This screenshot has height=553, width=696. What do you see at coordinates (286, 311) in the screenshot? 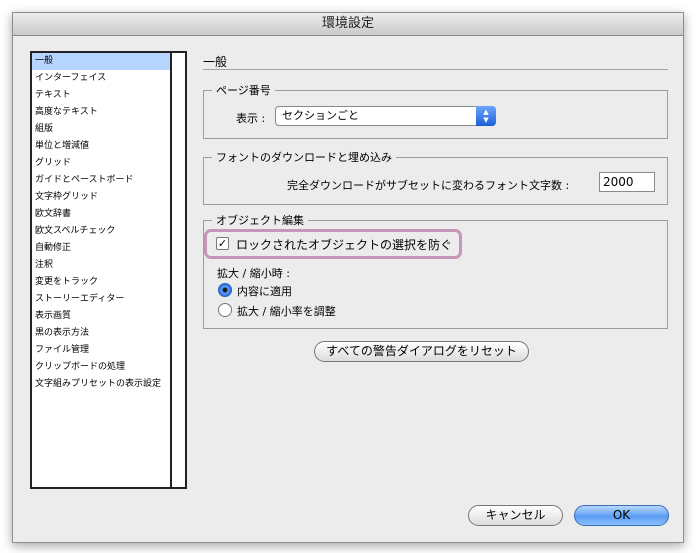
I see `adjust-percentage-label: 拡大 / 縮小率を調整` at bounding box center [286, 311].